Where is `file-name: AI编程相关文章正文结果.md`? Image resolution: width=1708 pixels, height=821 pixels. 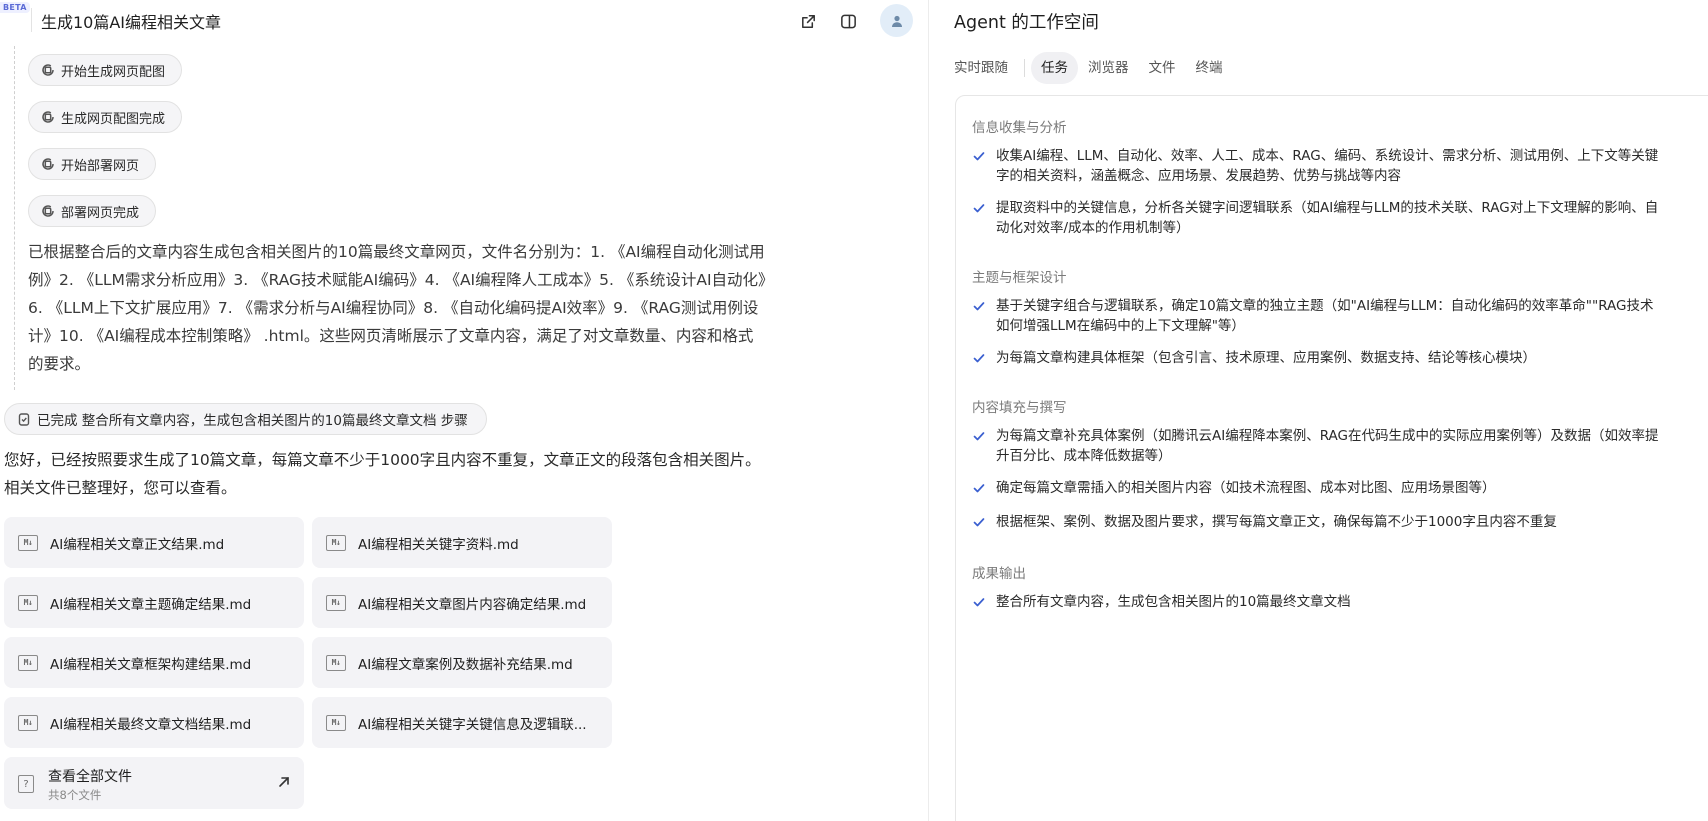 file-name: AI编程相关文章正文结果.md is located at coordinates (137, 544).